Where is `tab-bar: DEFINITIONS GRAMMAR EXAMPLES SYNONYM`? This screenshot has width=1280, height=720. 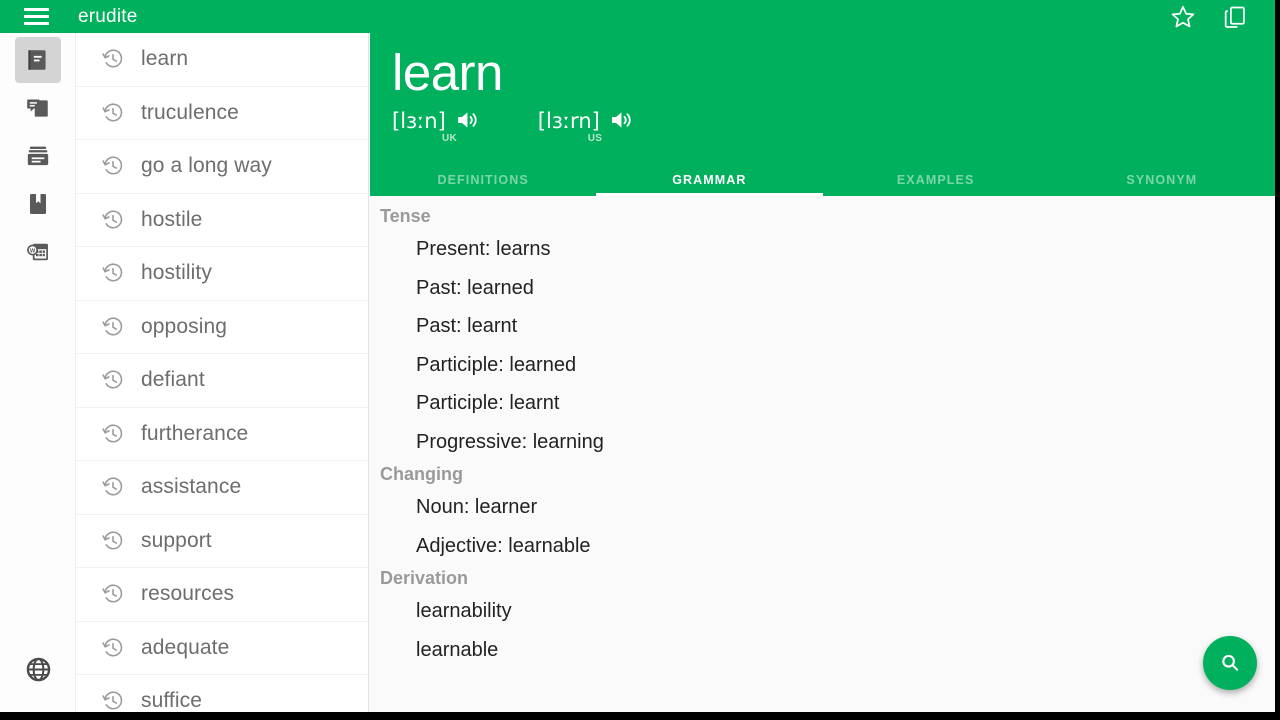 tab-bar: DEFINITIONS GRAMMAR EXAMPLES SYNONYM is located at coordinates (822, 180).